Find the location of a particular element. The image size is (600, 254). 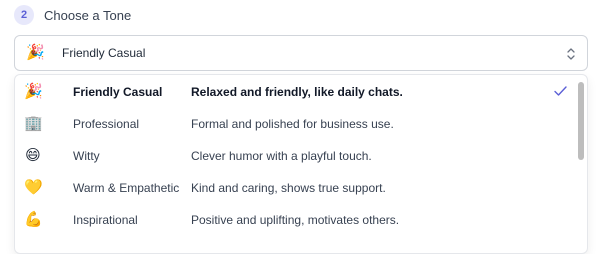

option-description: Relaxed and friendly, like daily chats. is located at coordinates (297, 92).